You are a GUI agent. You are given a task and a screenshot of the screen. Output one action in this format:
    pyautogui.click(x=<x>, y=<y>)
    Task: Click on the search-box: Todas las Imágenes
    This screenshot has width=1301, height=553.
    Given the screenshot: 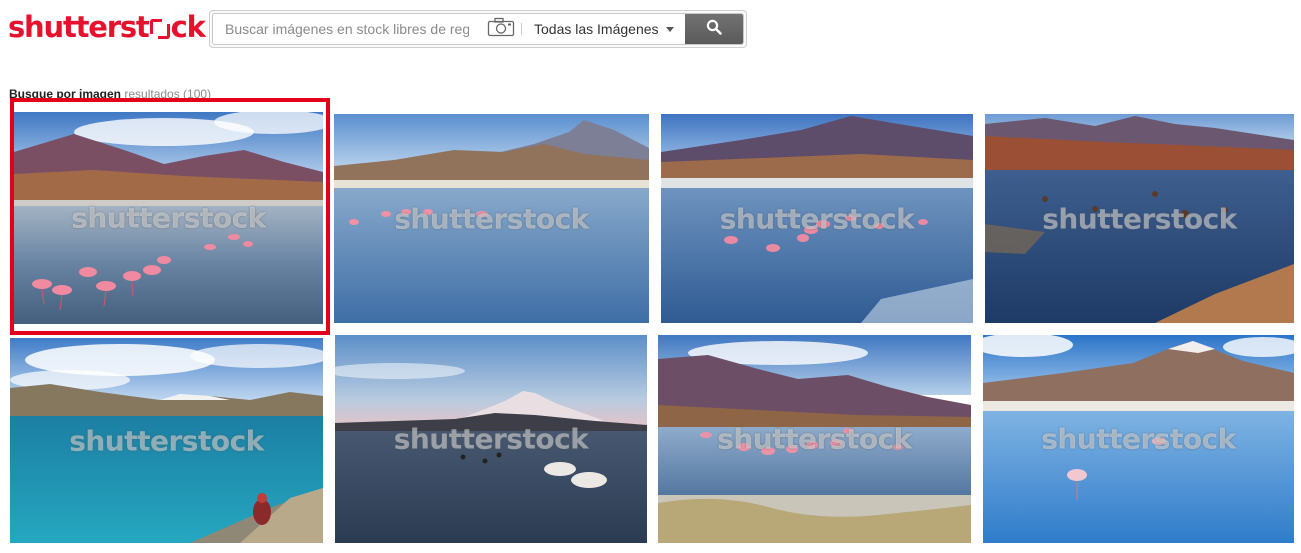 What is the action you would take?
    pyautogui.click(x=478, y=29)
    